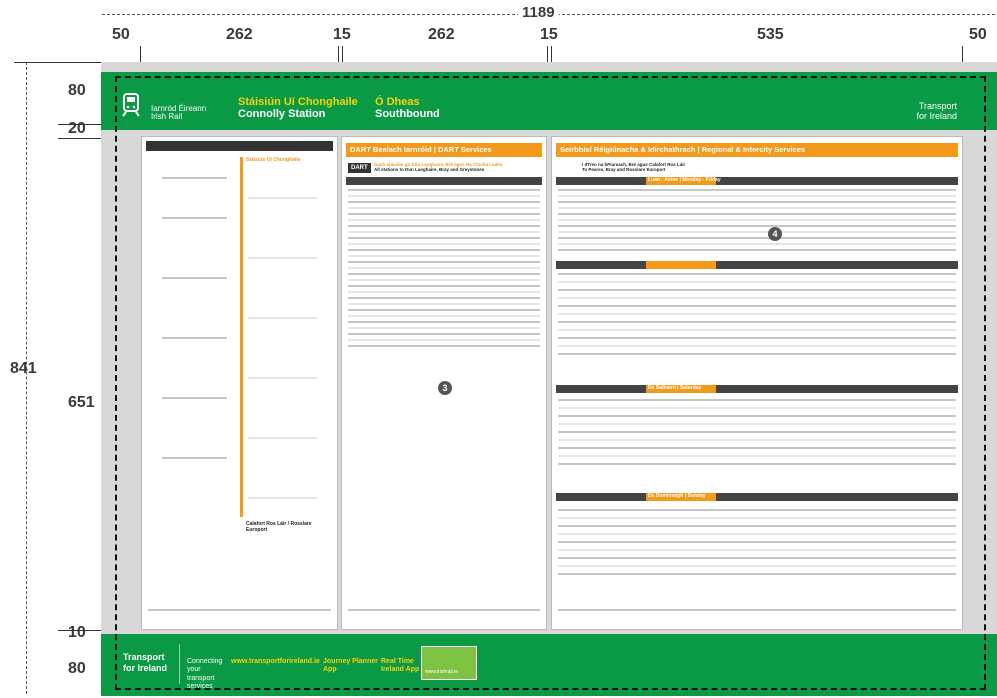 The width and height of the screenshot is (997, 698). What do you see at coordinates (77, 128) in the screenshot?
I see `row-label-gap-top: 20` at bounding box center [77, 128].